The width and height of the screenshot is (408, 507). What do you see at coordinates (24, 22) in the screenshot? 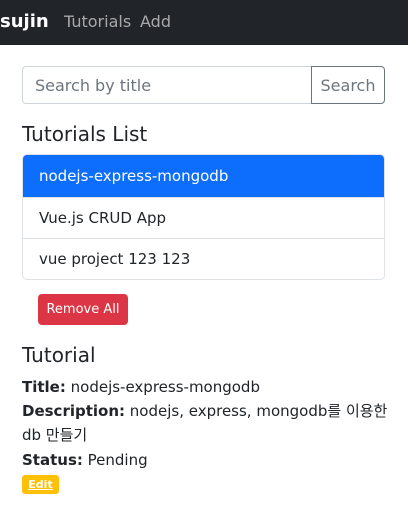
I see `brand-link: sujin` at bounding box center [24, 22].